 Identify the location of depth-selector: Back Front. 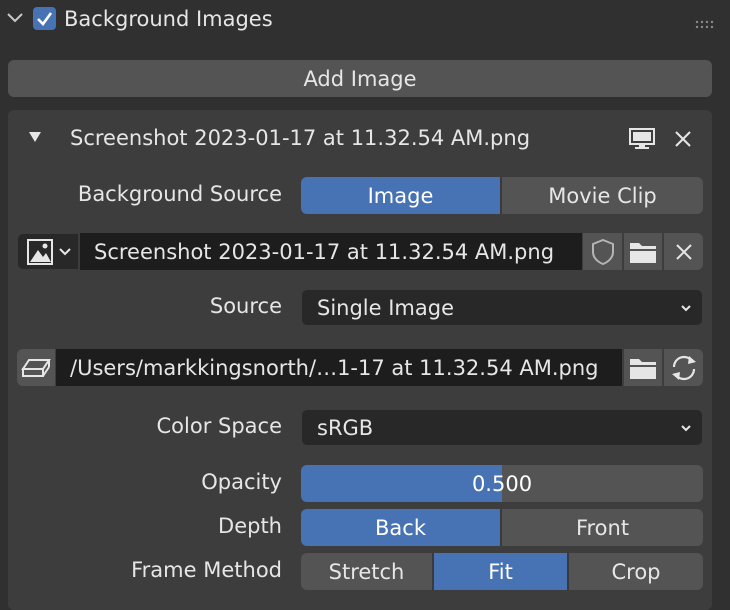
(502, 527).